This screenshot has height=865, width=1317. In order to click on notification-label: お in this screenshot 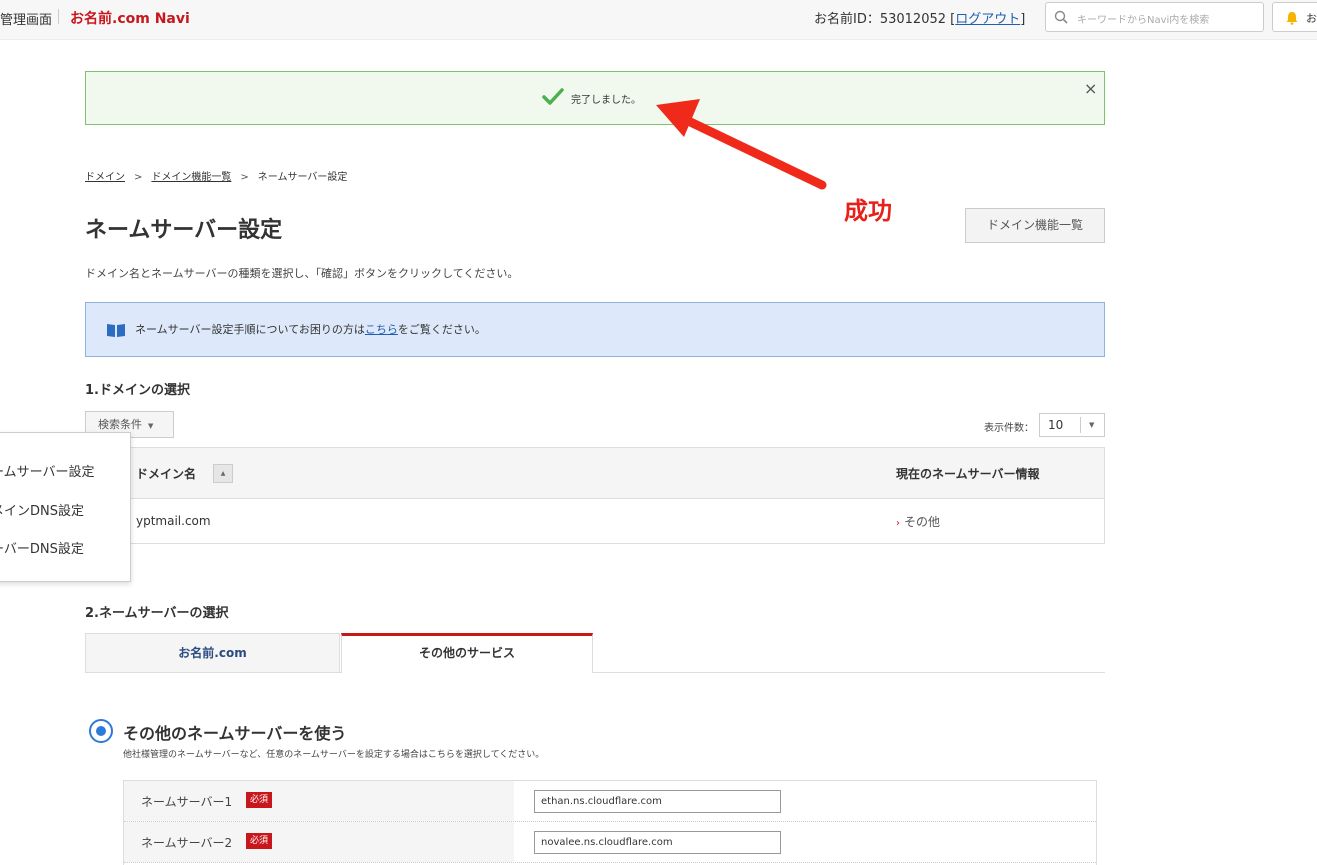, I will do `click(1311, 18)`.